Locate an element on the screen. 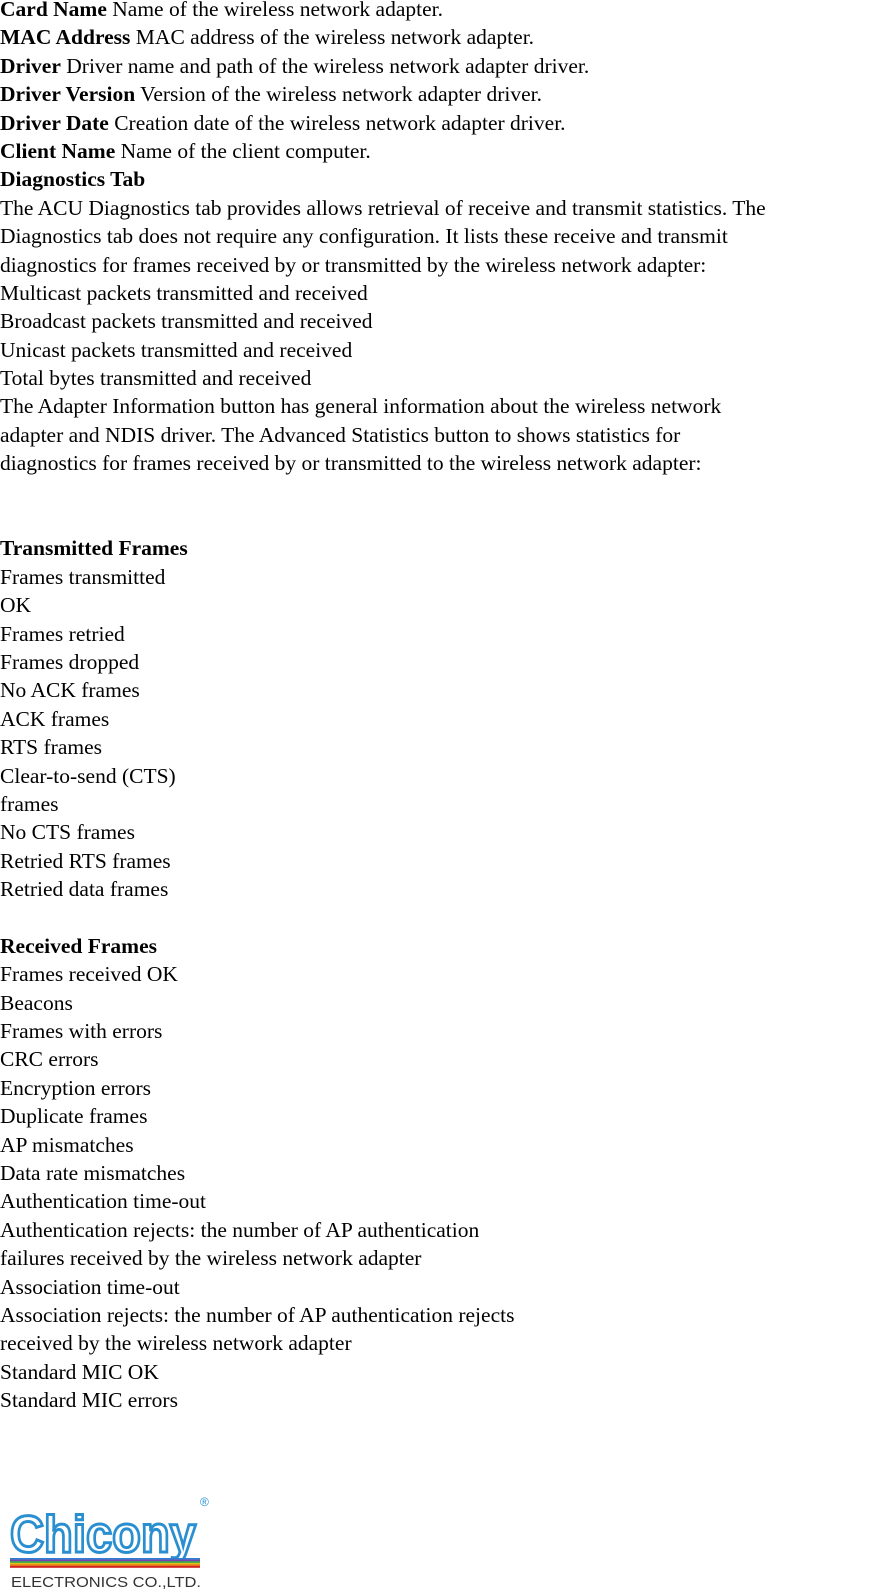  rainbow-stripe is located at coordinates (105, 1563).